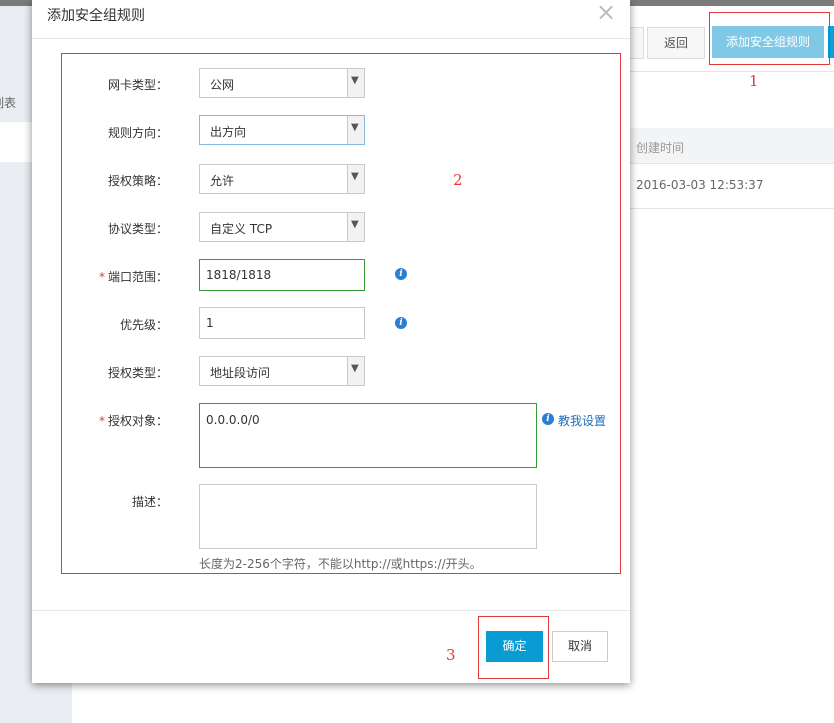 This screenshot has width=834, height=723. What do you see at coordinates (15, 103) in the screenshot?
I see `nav-item-list: 列表` at bounding box center [15, 103].